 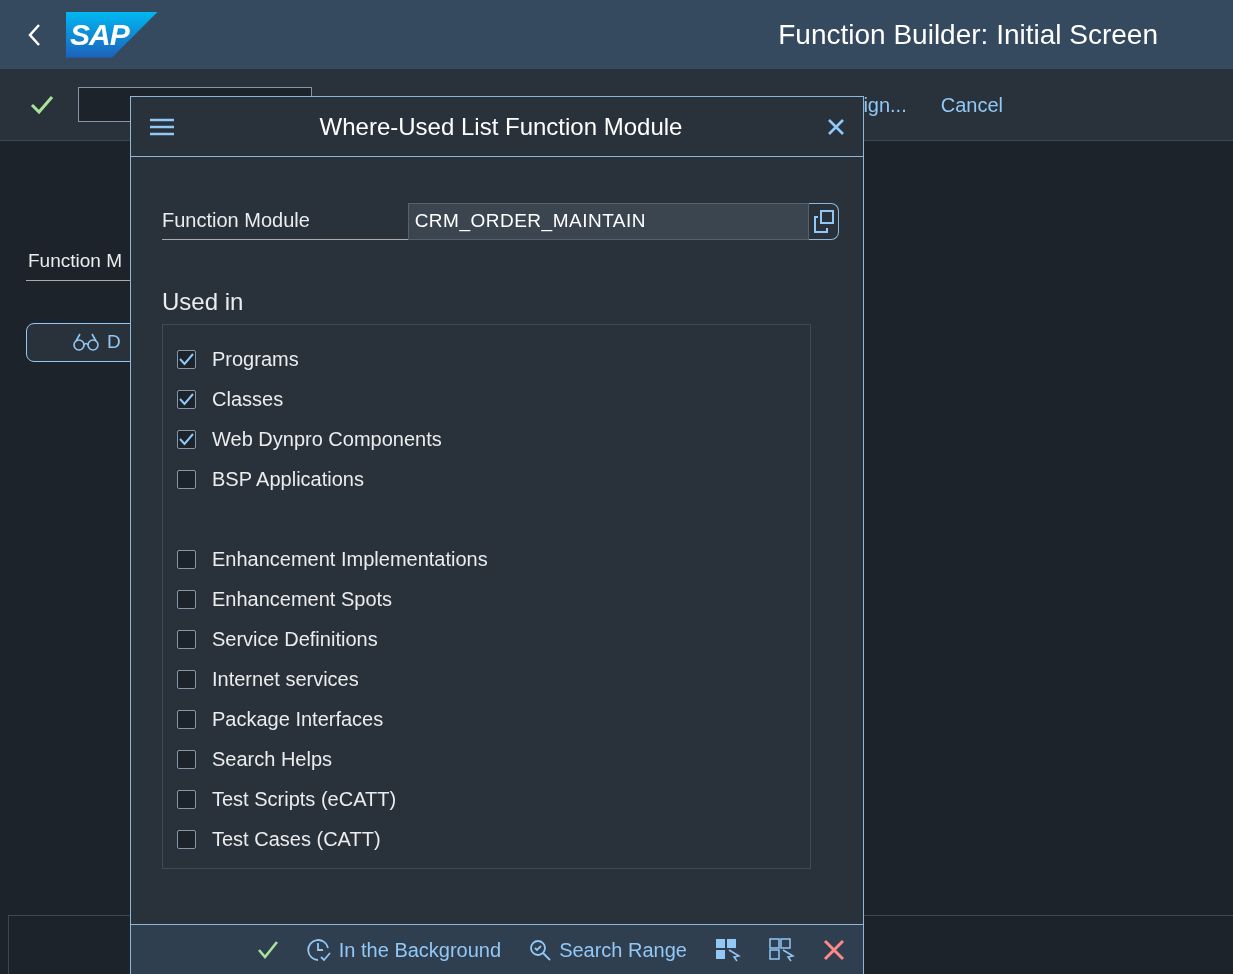 I want to click on select-all-button, so click(x=728, y=950).